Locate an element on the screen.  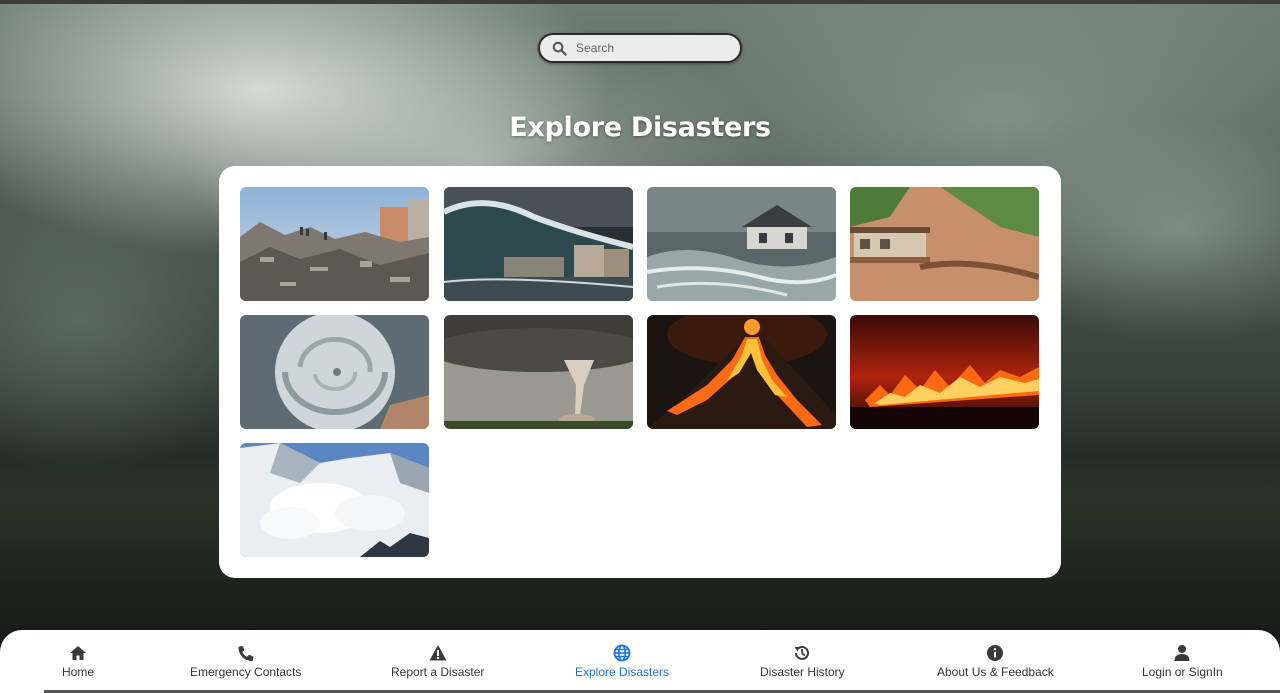
warning-icon is located at coordinates (438, 653).